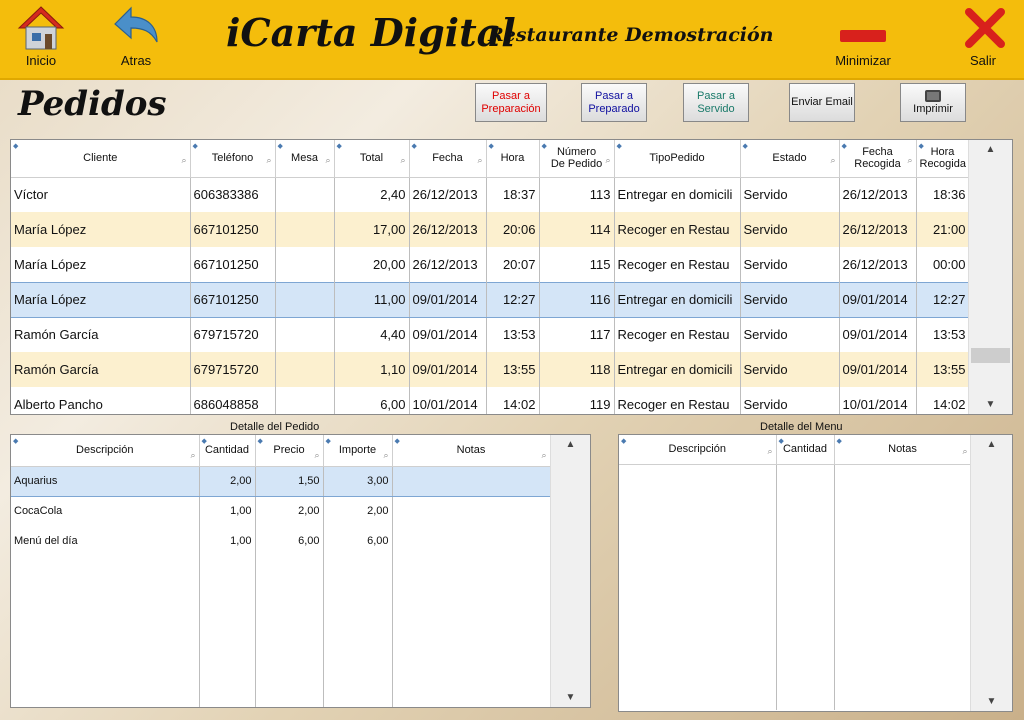  Describe the element at coordinates (358, 451) in the screenshot. I see `col-importe: ◆ Importe ⌕` at that location.